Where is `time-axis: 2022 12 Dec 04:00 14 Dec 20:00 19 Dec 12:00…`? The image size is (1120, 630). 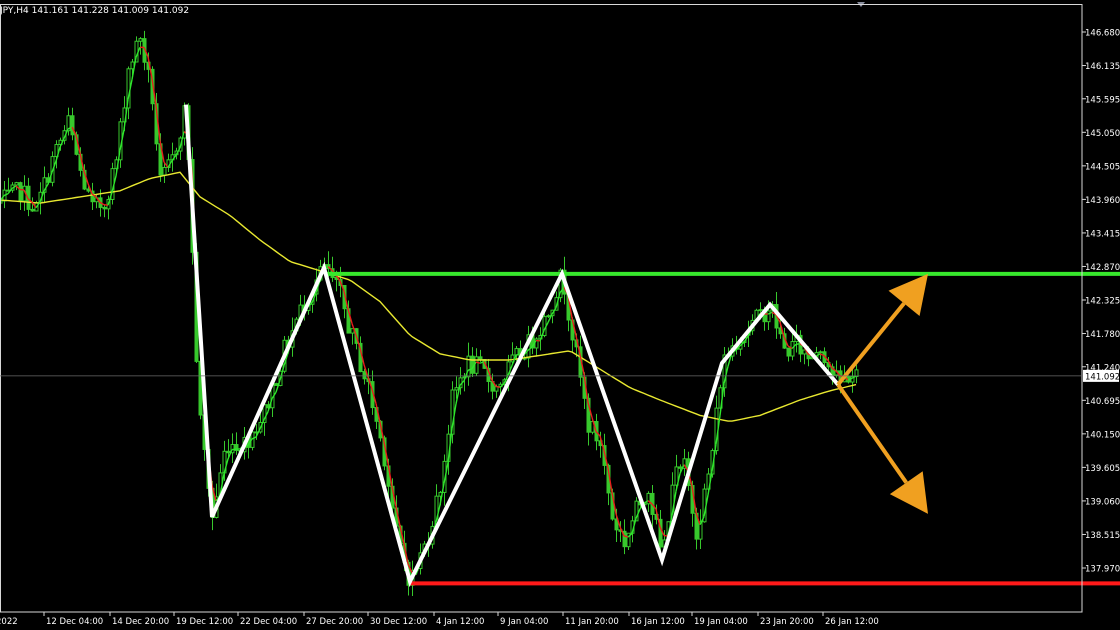 time-axis: 2022 12 Dec 04:00 14 Dec 20:00 19 Dec 12:00… is located at coordinates (439, 619).